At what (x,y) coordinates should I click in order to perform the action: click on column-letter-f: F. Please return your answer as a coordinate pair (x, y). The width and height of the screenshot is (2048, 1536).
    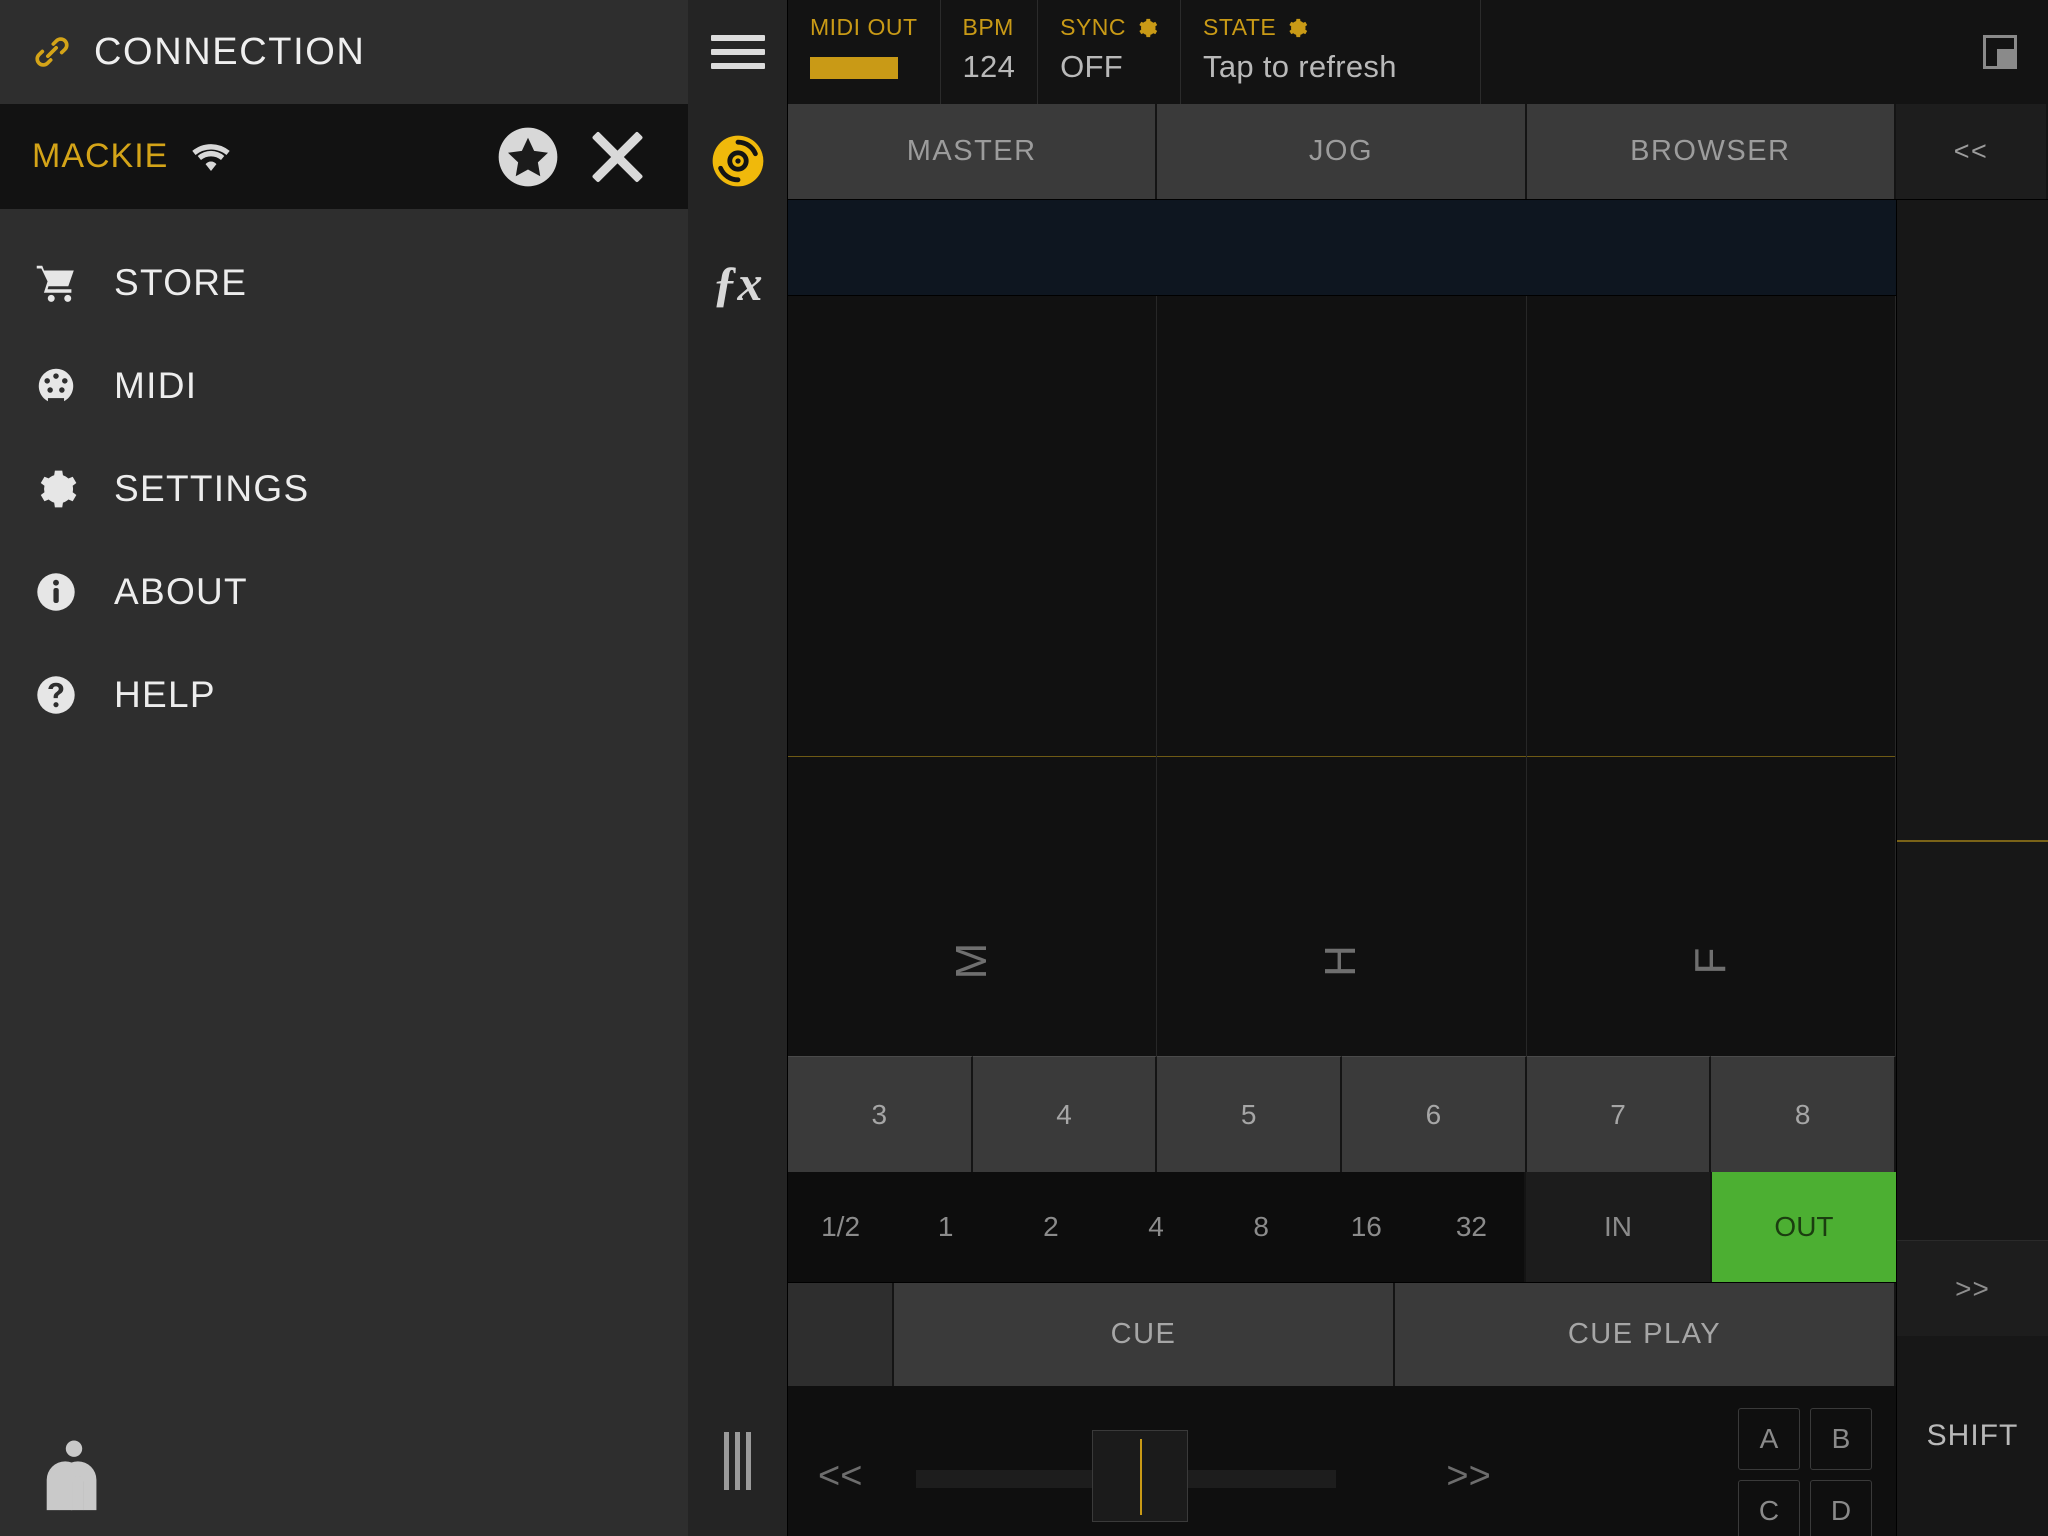
    Looking at the image, I should click on (1710, 961).